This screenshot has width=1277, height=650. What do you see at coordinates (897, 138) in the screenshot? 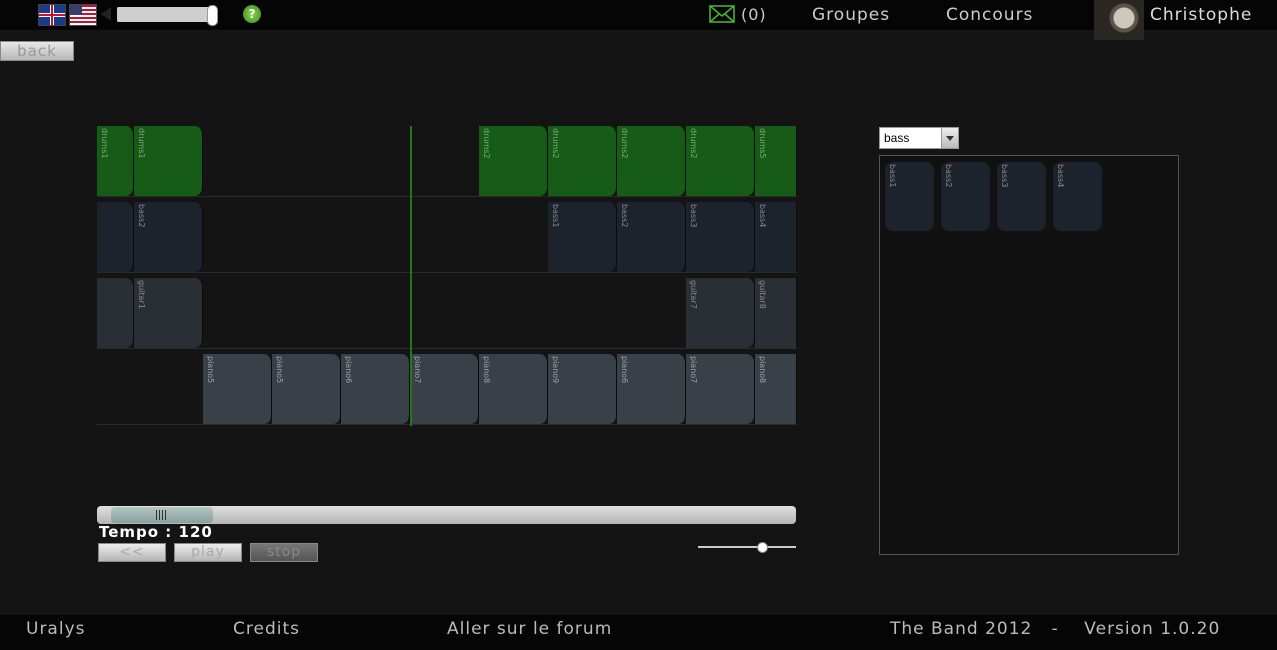
I see `instrument-select-value: bass` at bounding box center [897, 138].